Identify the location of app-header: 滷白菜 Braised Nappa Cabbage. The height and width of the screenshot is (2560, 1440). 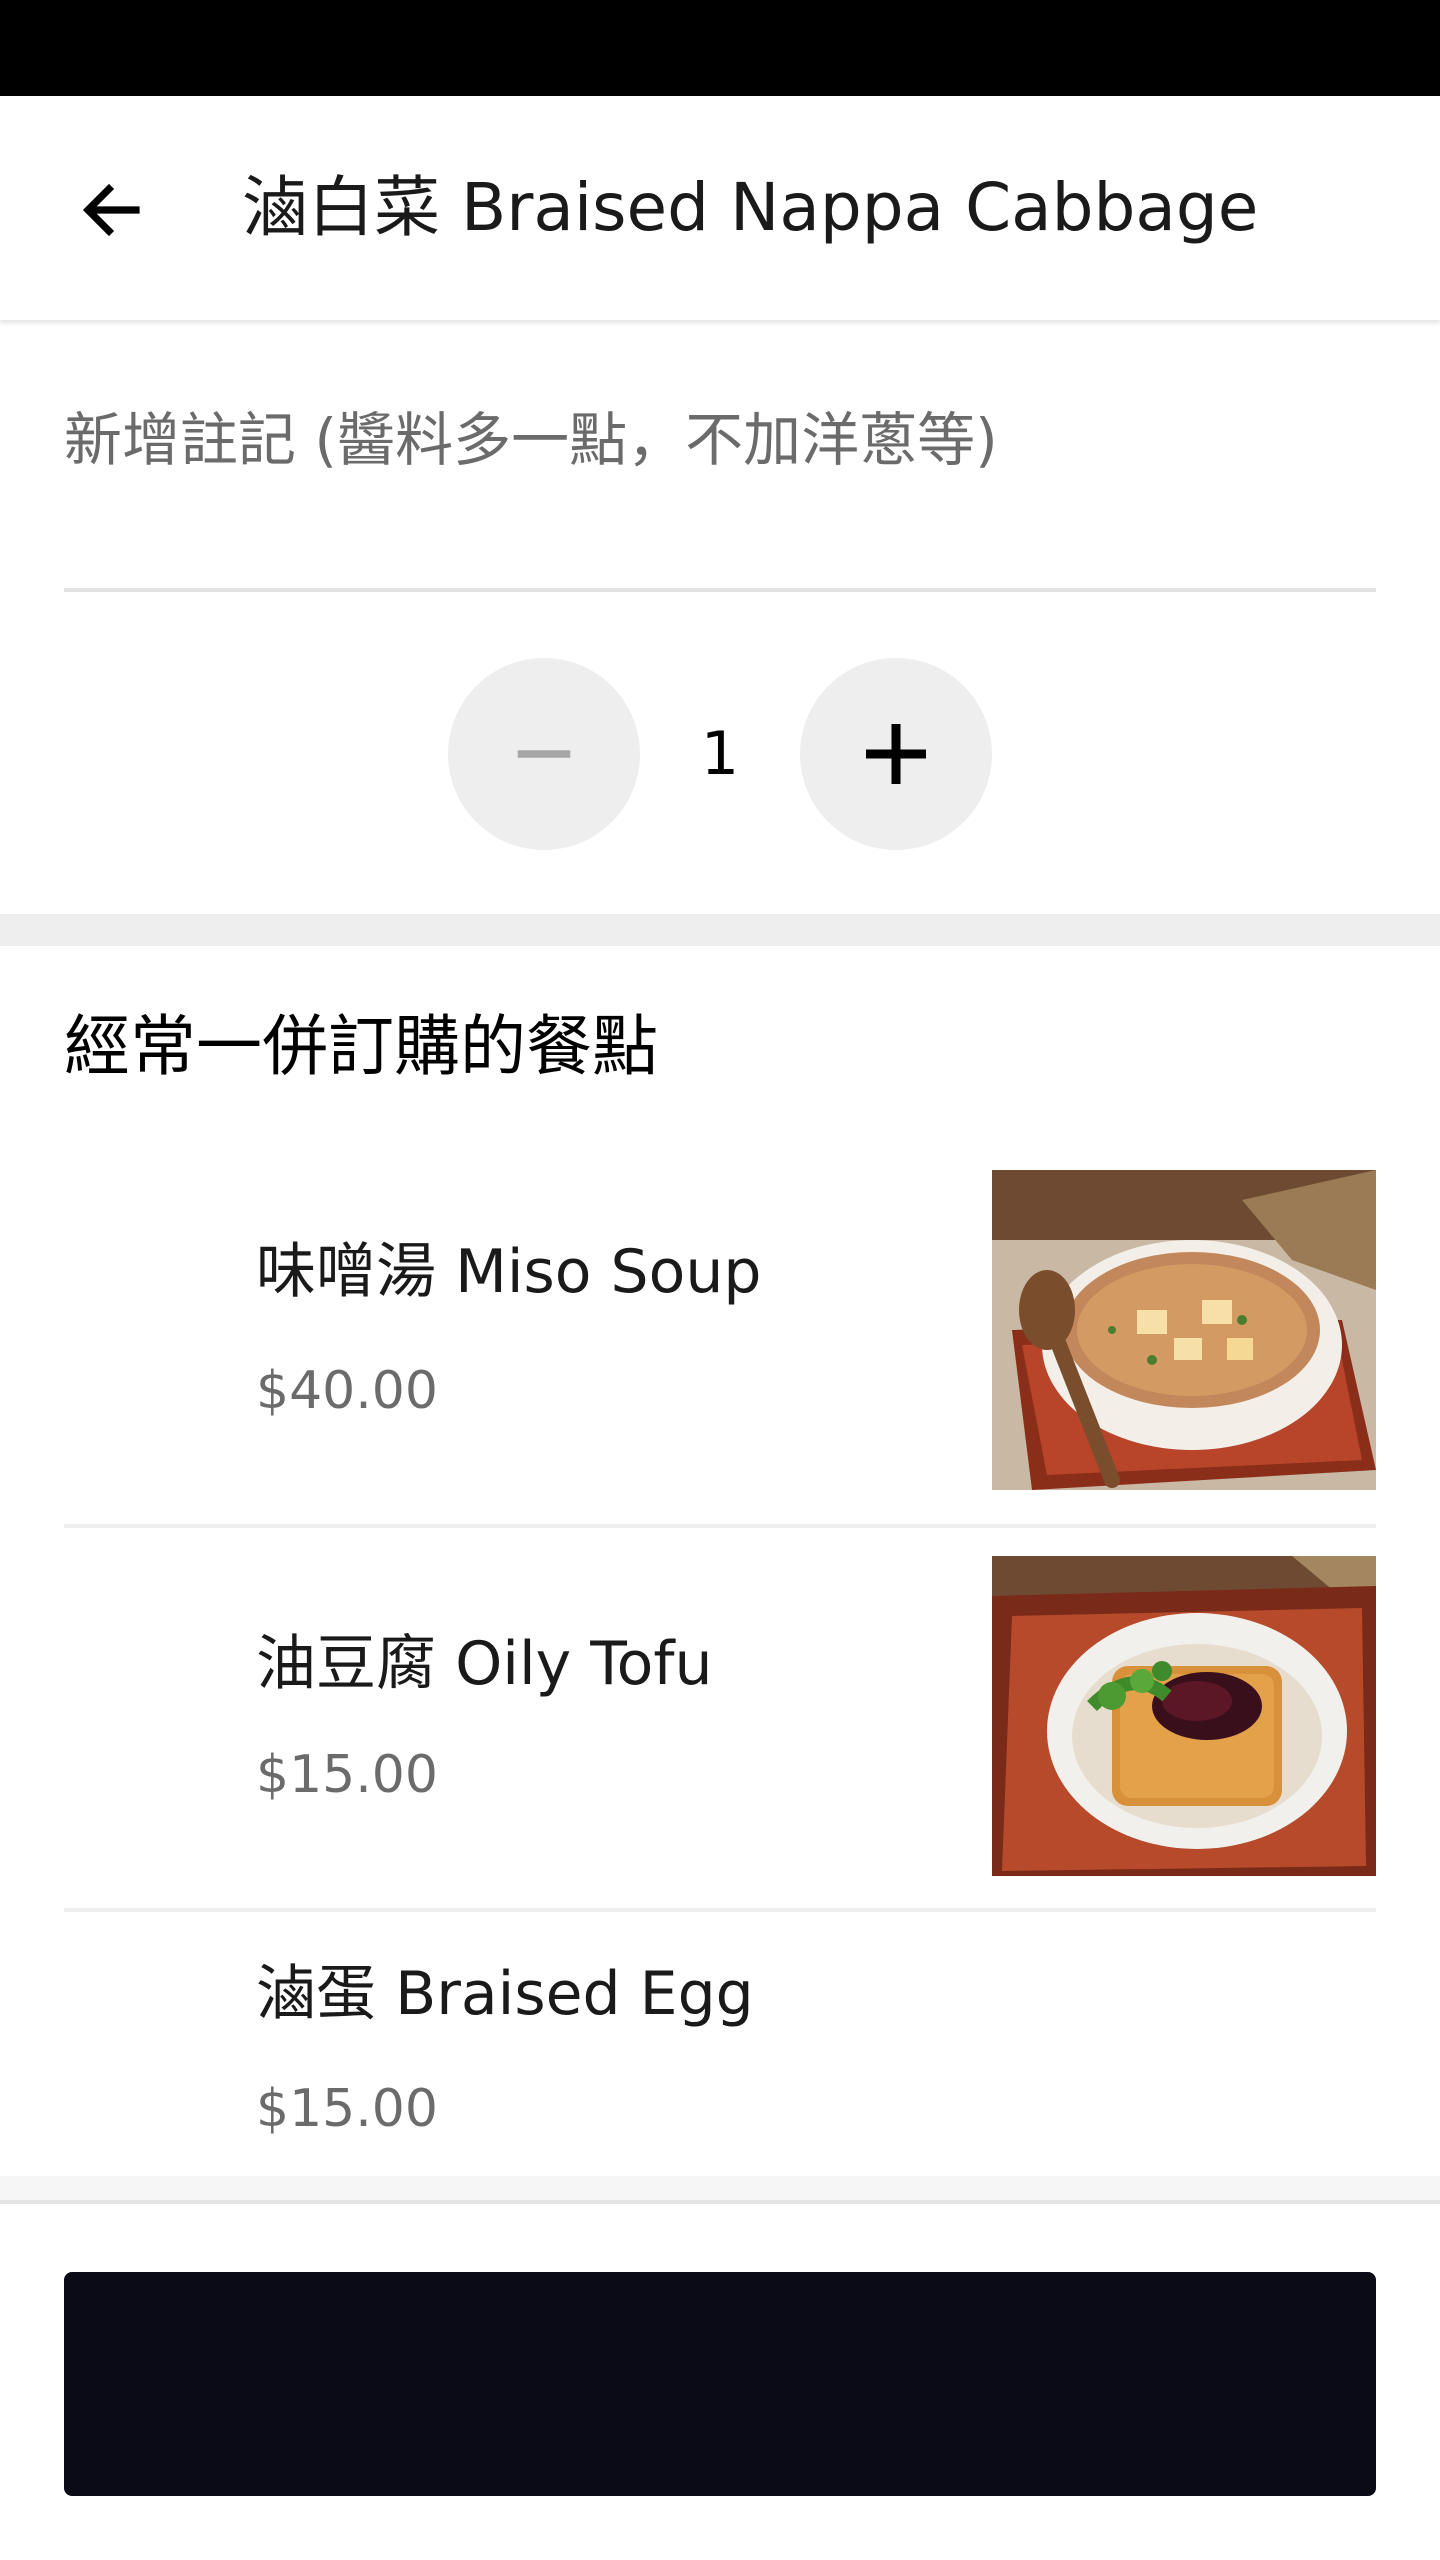
(720, 208).